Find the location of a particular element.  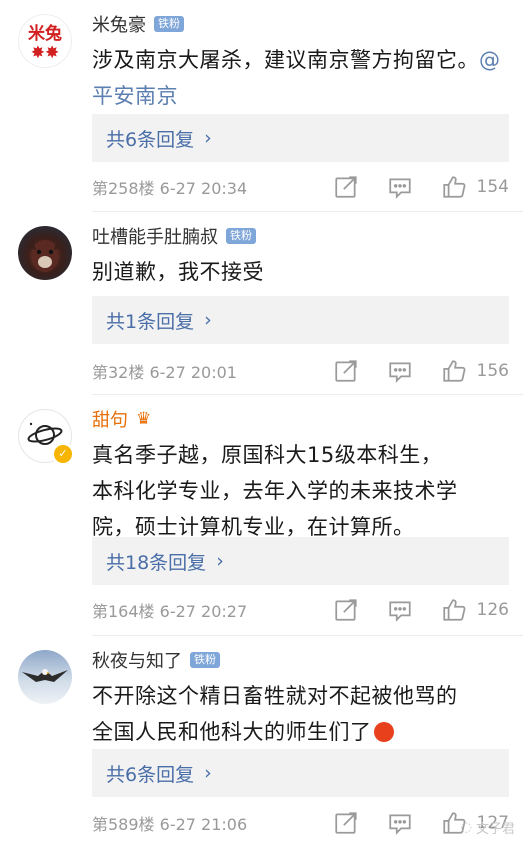

floor-number: 第258楼 is located at coordinates (123, 188).